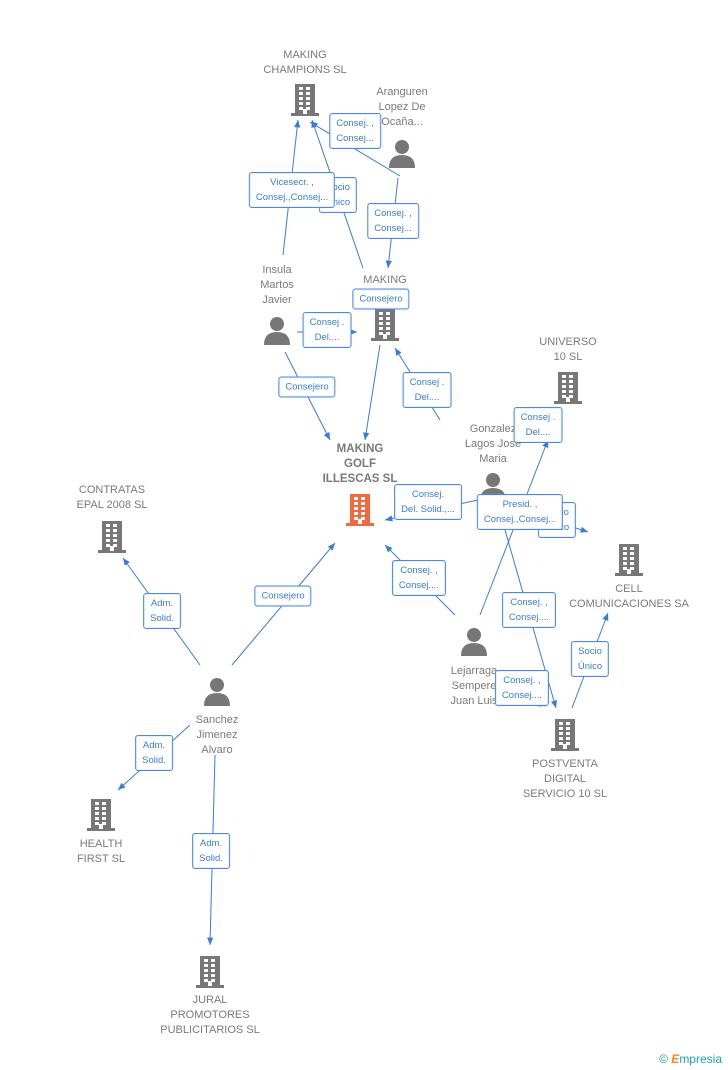 Image resolution: width=728 pixels, height=1070 pixels. Describe the element at coordinates (277, 300) in the screenshot. I see `node-label-line: Javier` at that location.